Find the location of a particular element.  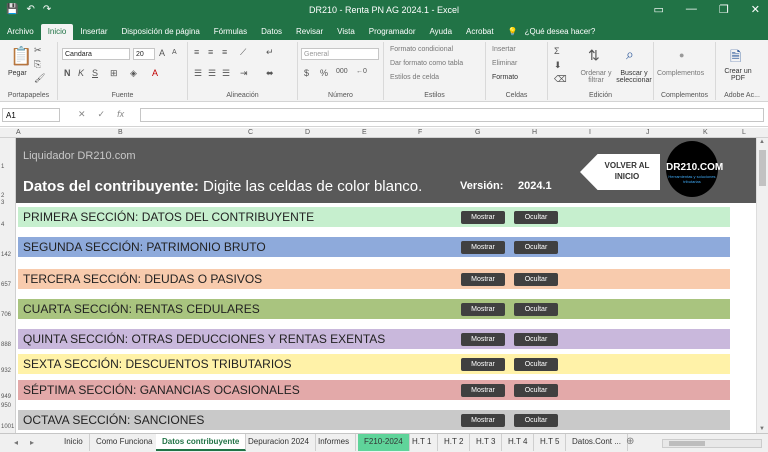

row-header: 657 is located at coordinates (6, 285).